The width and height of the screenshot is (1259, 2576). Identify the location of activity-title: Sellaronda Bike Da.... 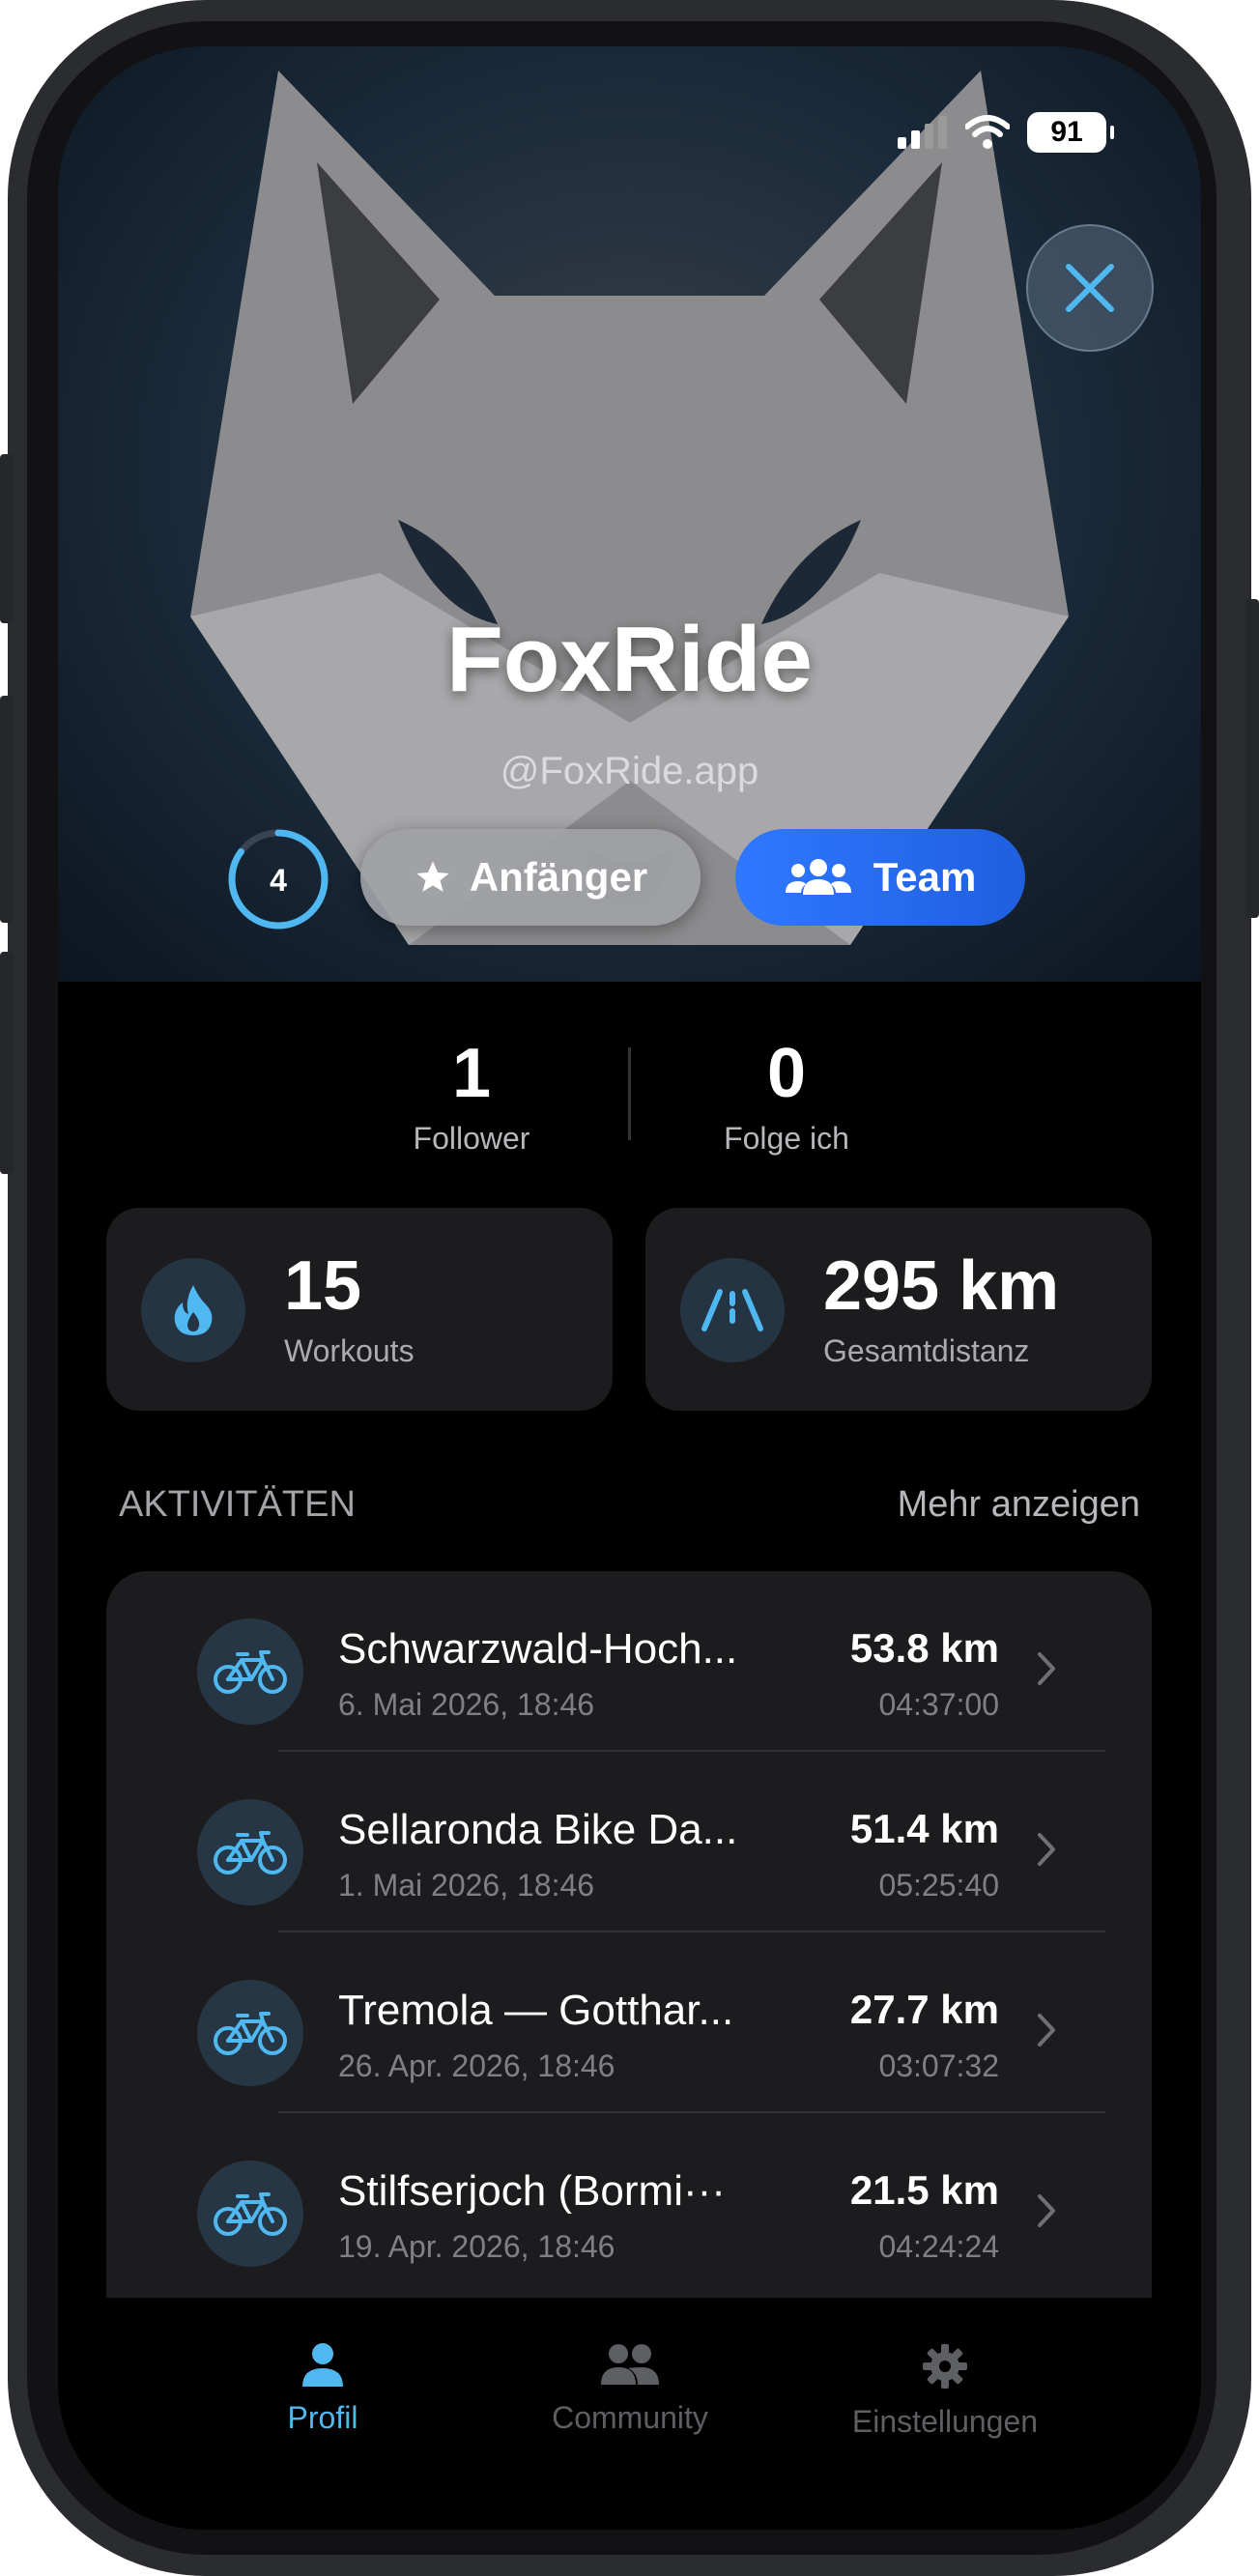
(538, 1830).